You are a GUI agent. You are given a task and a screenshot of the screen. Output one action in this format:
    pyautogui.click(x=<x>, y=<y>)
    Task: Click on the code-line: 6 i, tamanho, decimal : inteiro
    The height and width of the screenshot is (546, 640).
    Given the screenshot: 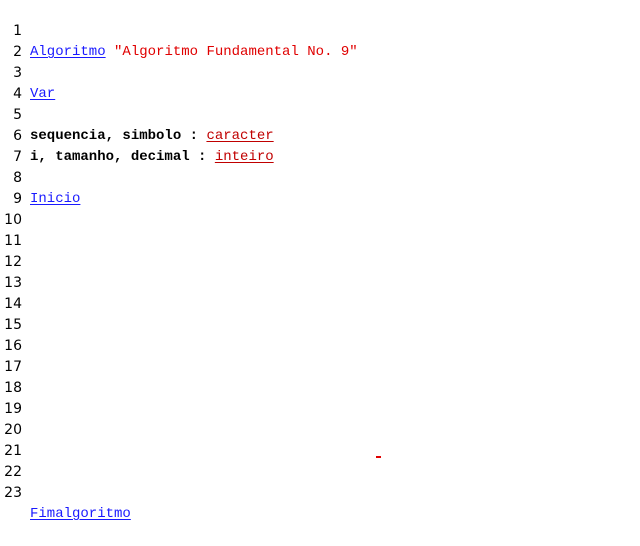 What is the action you would take?
    pyautogui.click(x=320, y=135)
    